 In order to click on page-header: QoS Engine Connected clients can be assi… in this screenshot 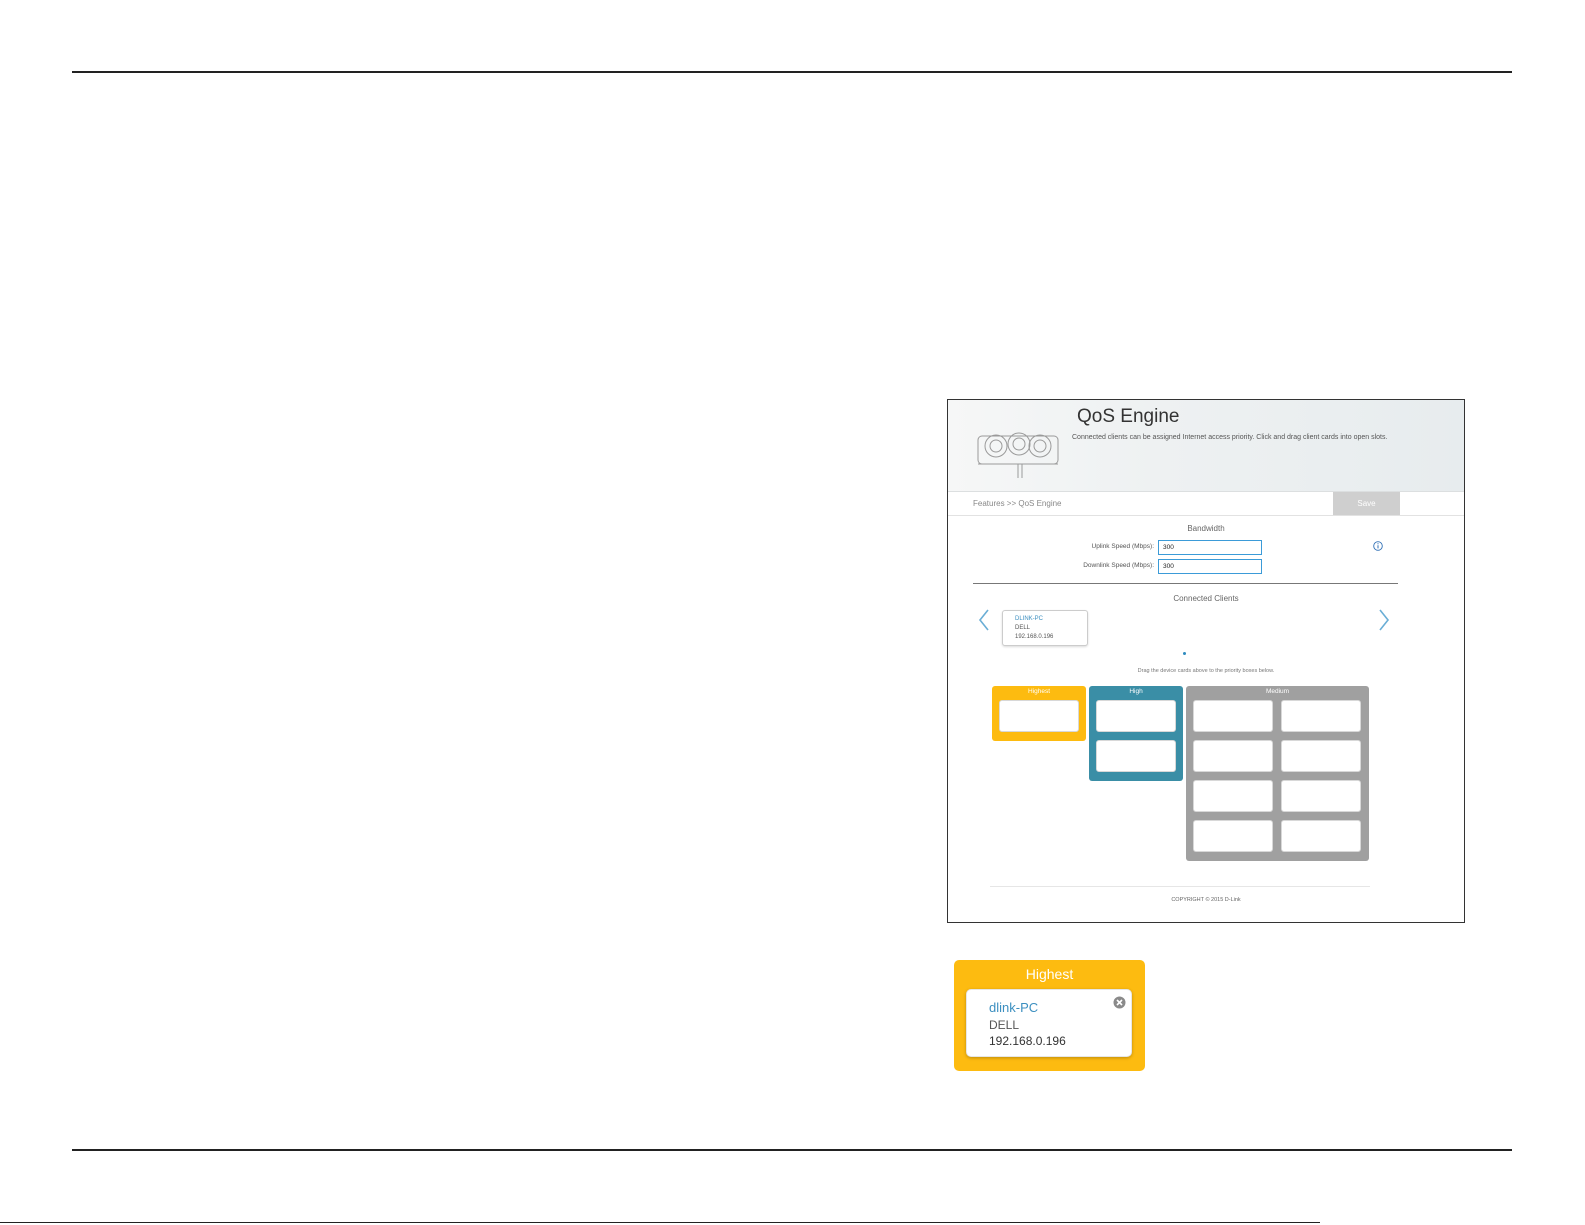, I will do `click(1206, 446)`.